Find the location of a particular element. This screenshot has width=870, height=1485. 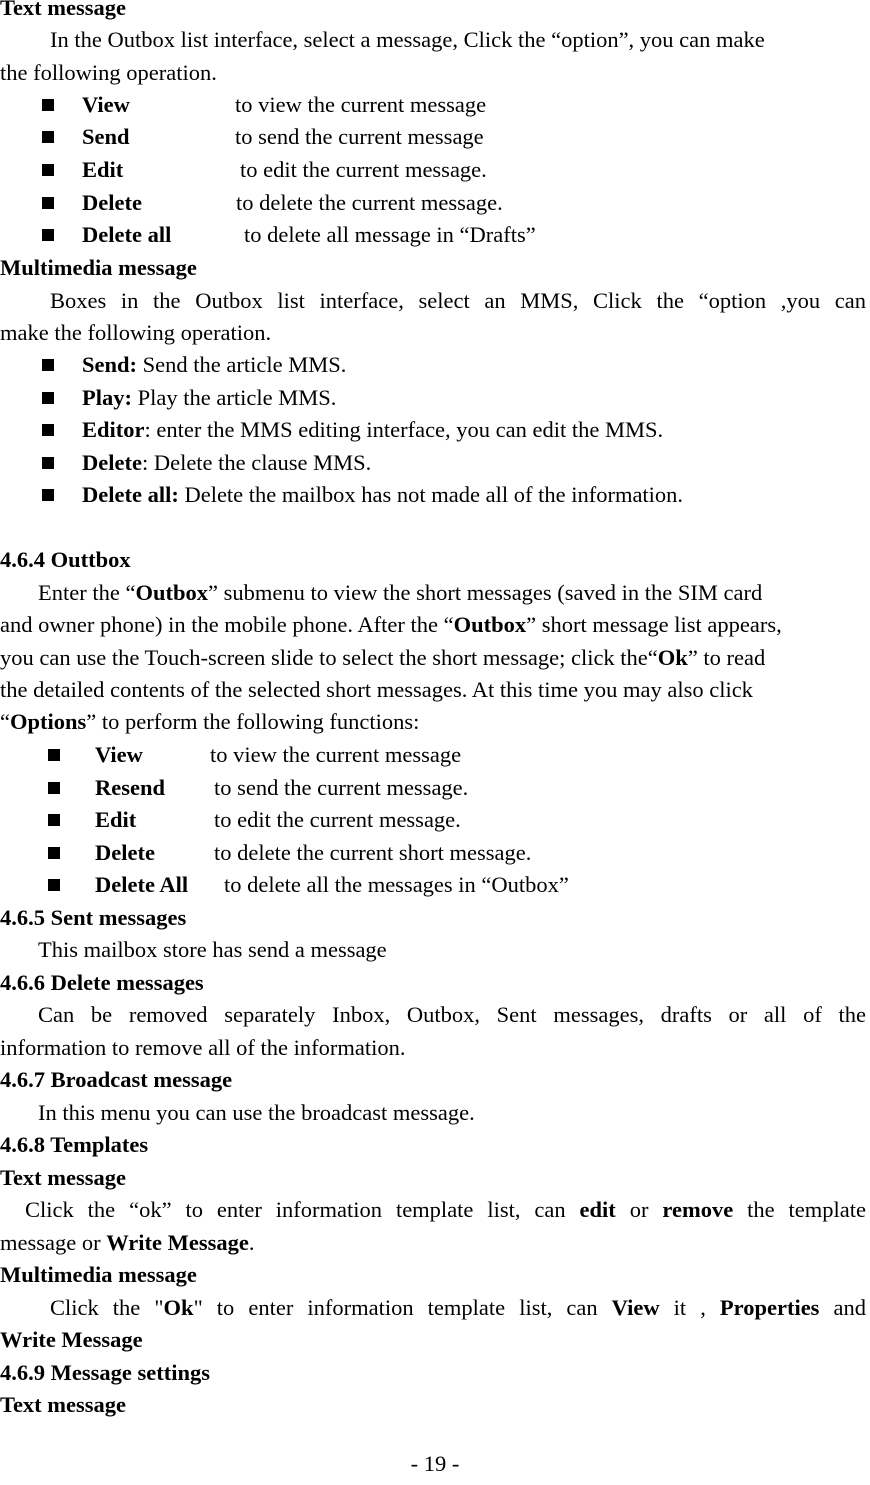

sent-messages-body: This mailbox store has send a message is located at coordinates (212, 949).